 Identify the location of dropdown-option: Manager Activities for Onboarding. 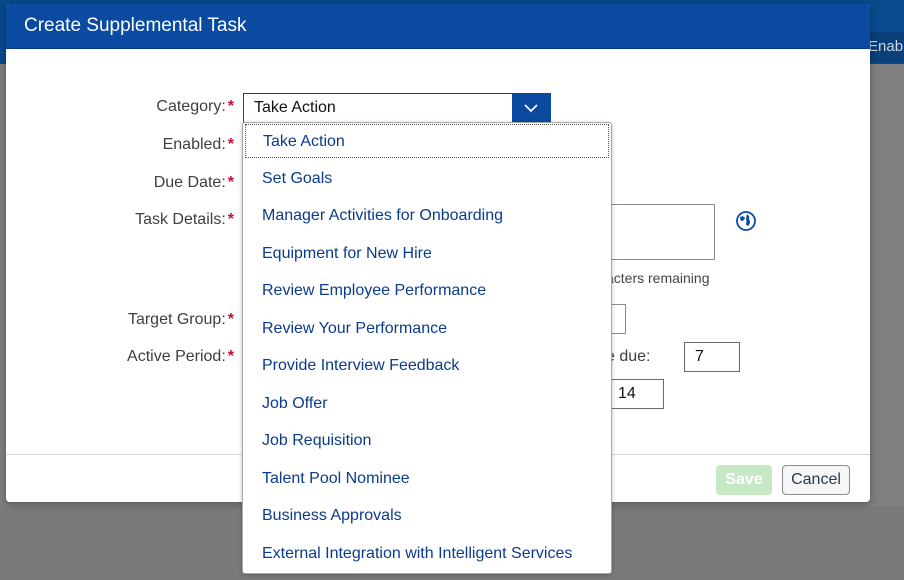
(427, 216).